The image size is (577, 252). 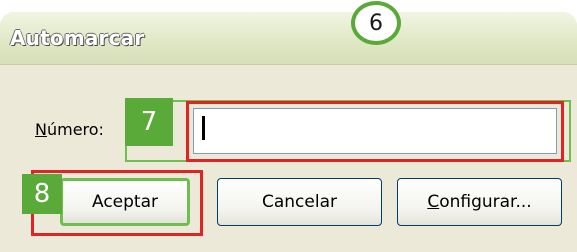 I want to click on accept-button: Aceptar, so click(x=125, y=202).